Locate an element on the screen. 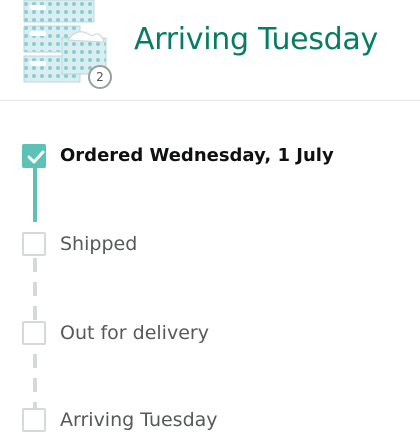  progress-line-complete is located at coordinates (35, 194).